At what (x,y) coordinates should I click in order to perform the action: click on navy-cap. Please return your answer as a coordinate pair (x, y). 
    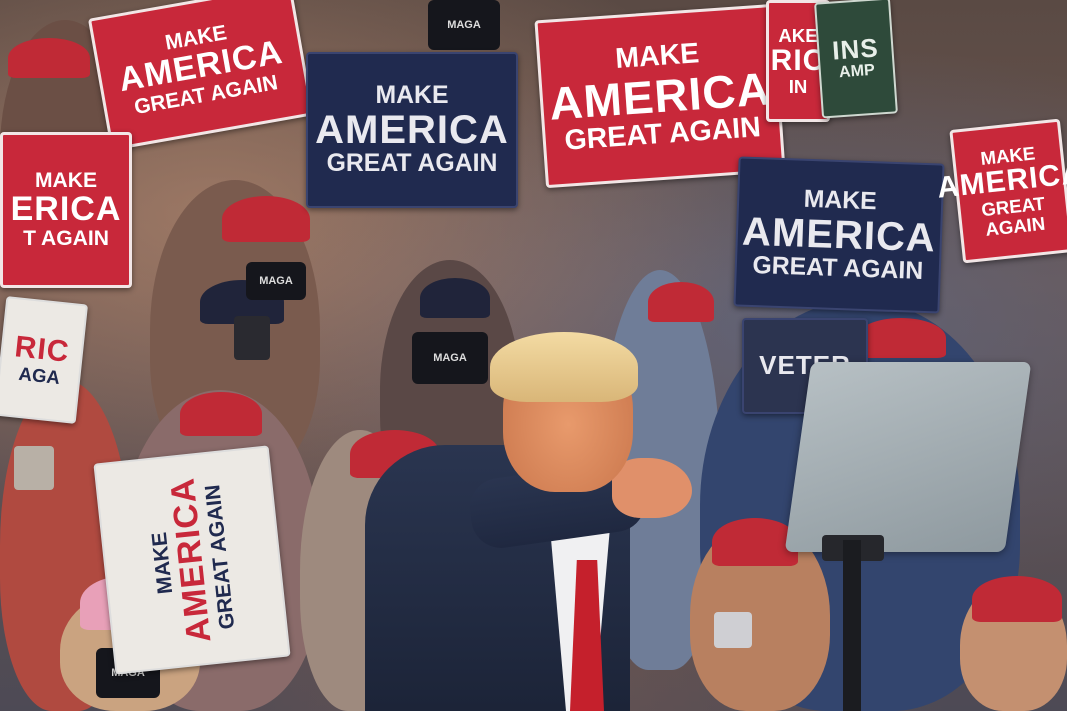
    Looking at the image, I should click on (455, 298).